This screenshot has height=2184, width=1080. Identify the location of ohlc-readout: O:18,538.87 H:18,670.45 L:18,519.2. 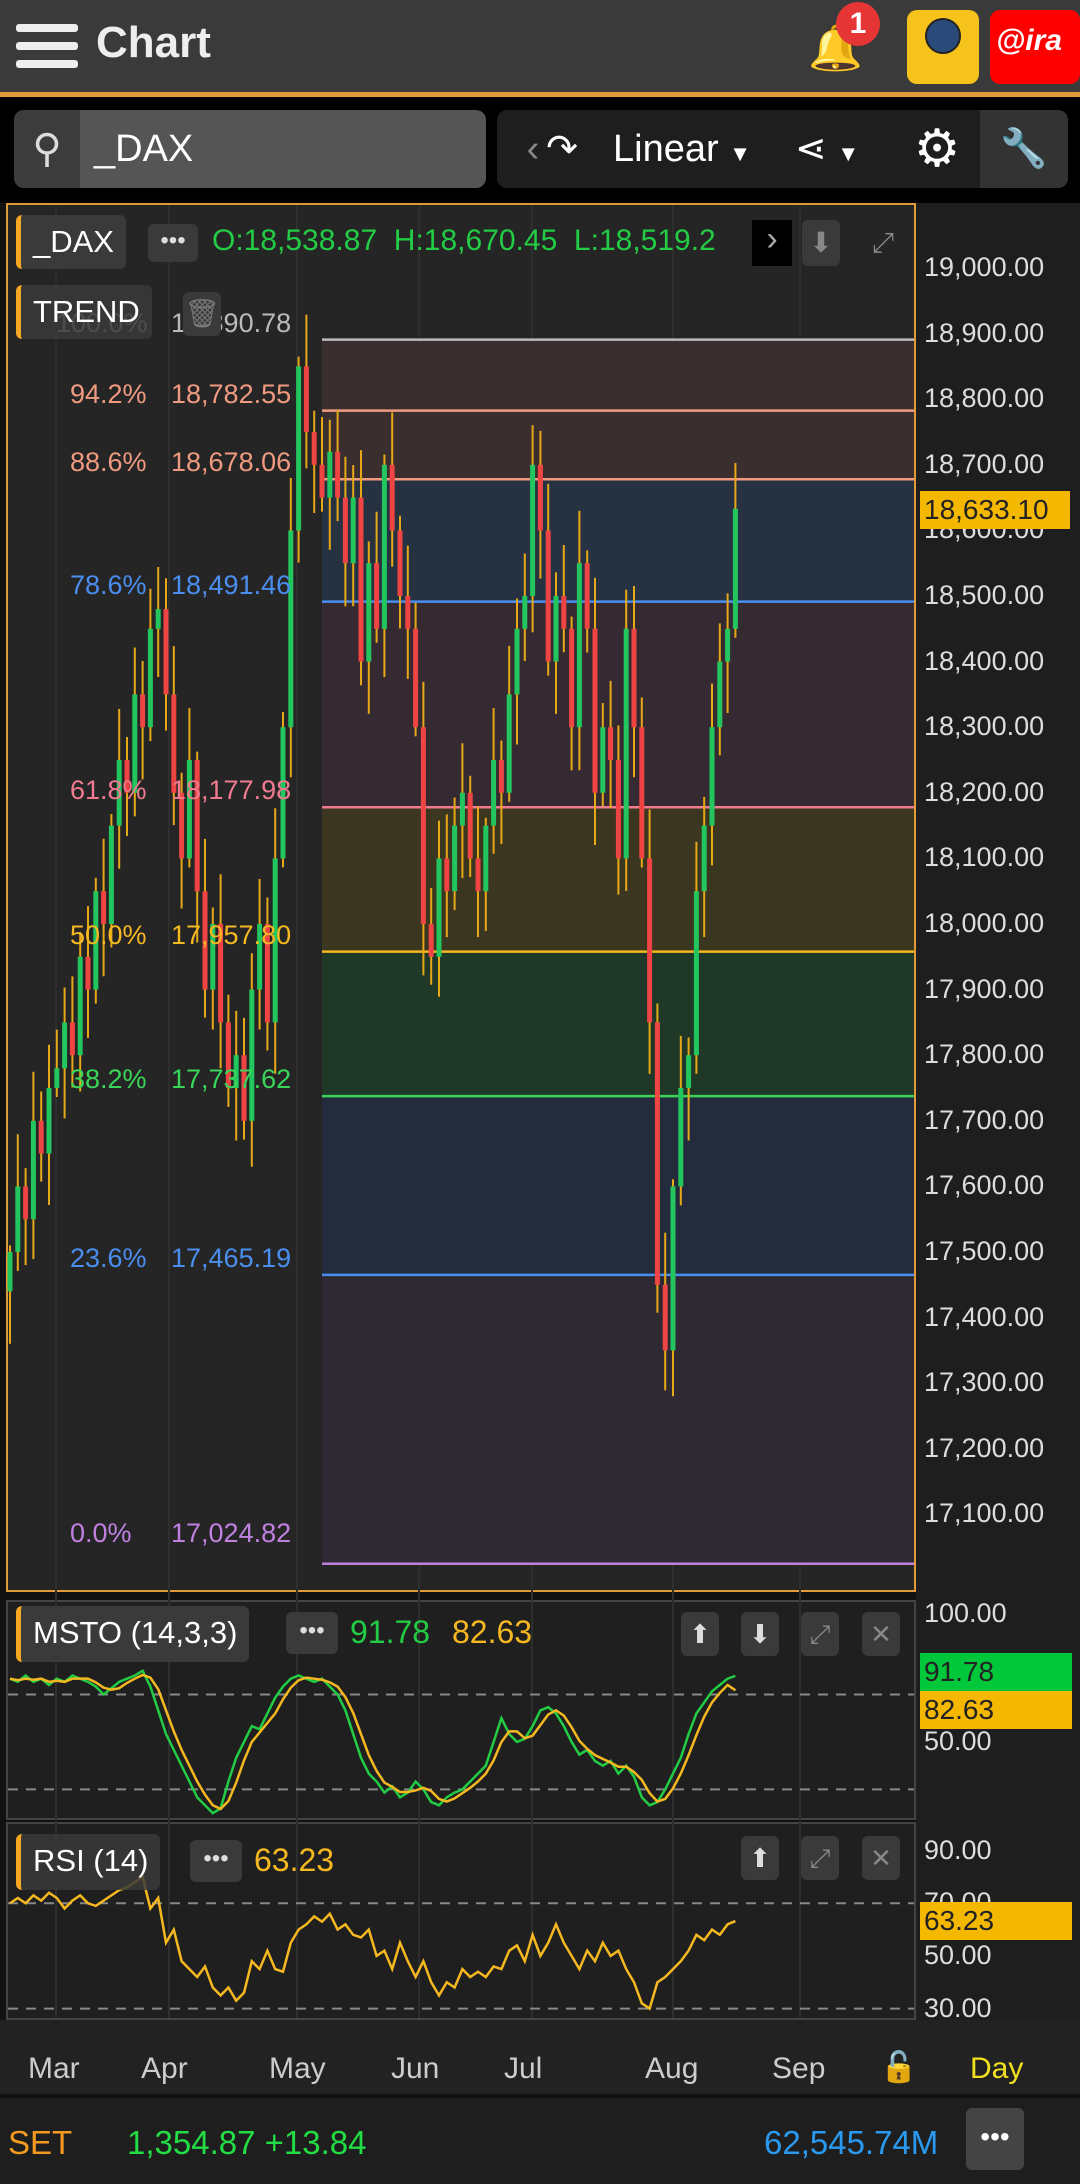
(464, 240).